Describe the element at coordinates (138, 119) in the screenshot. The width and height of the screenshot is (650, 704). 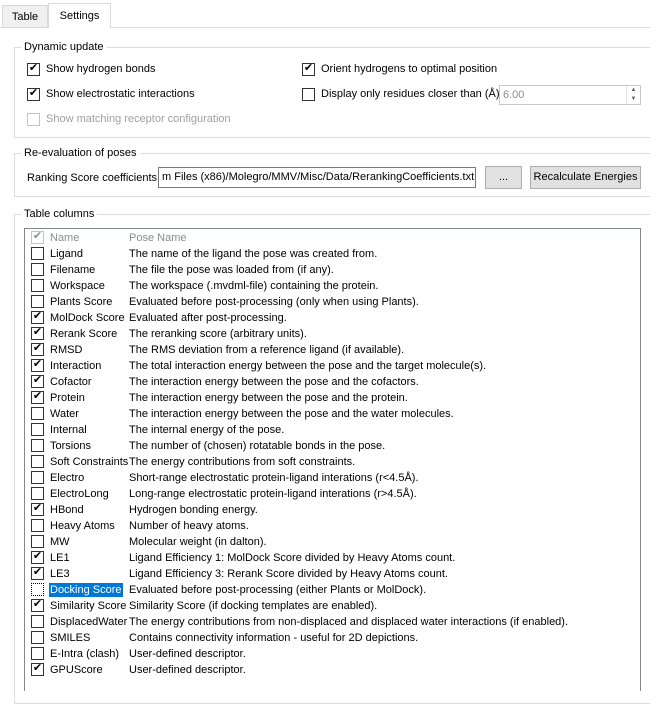
I see `show-matching-receptor-label: Show matching receptor configuration` at that location.